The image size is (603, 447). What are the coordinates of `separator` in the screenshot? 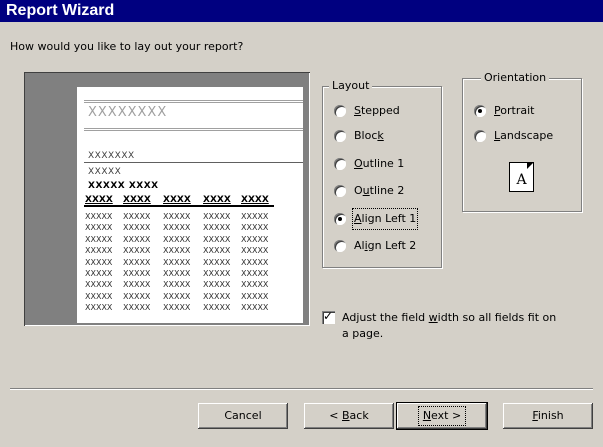 It's located at (301, 389).